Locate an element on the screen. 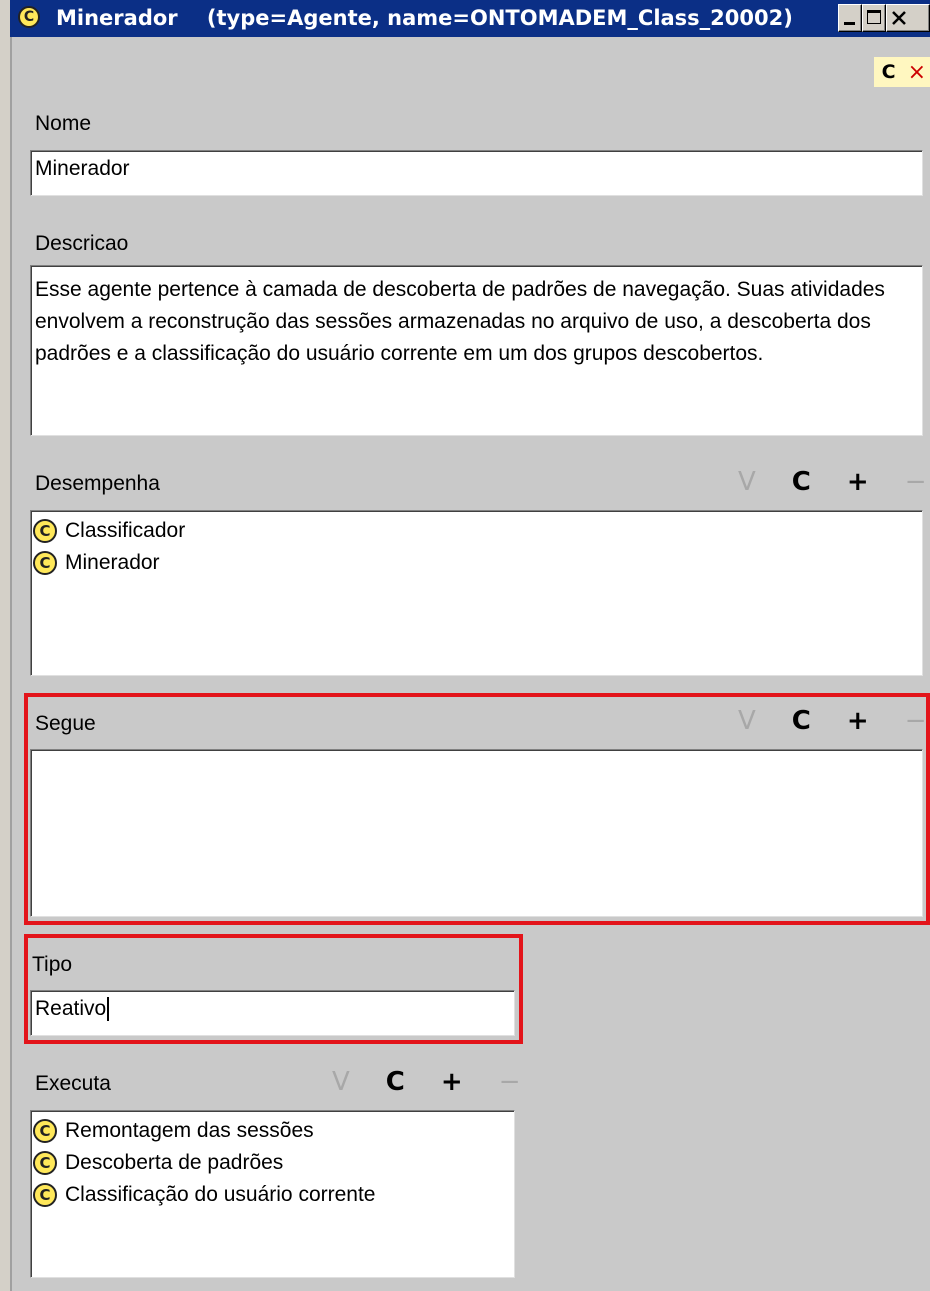 Image resolution: width=930 pixels, height=1291 pixels. form-toolbar: C × is located at coordinates (902, 72).